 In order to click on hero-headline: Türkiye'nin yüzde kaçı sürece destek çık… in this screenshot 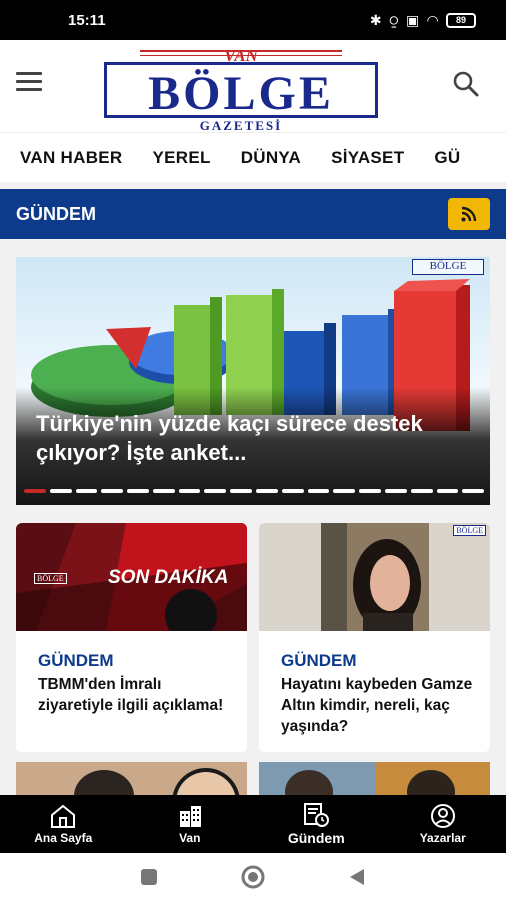, I will do `click(256, 438)`.